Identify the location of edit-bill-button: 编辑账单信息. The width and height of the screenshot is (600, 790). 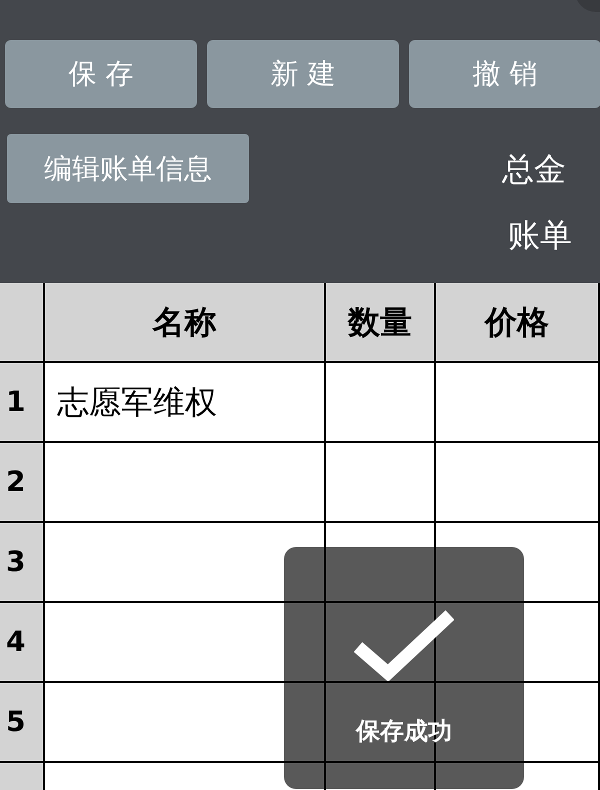
(128, 168).